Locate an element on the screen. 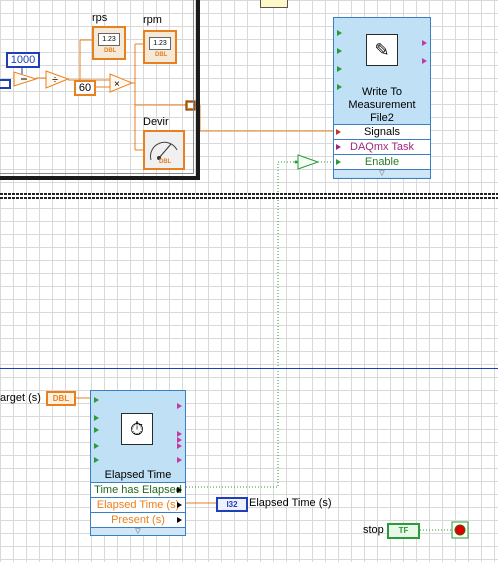 Image resolution: width=498 pixels, height=562 pixels. rpm-indicator: 1.23 DBL is located at coordinates (160, 47).